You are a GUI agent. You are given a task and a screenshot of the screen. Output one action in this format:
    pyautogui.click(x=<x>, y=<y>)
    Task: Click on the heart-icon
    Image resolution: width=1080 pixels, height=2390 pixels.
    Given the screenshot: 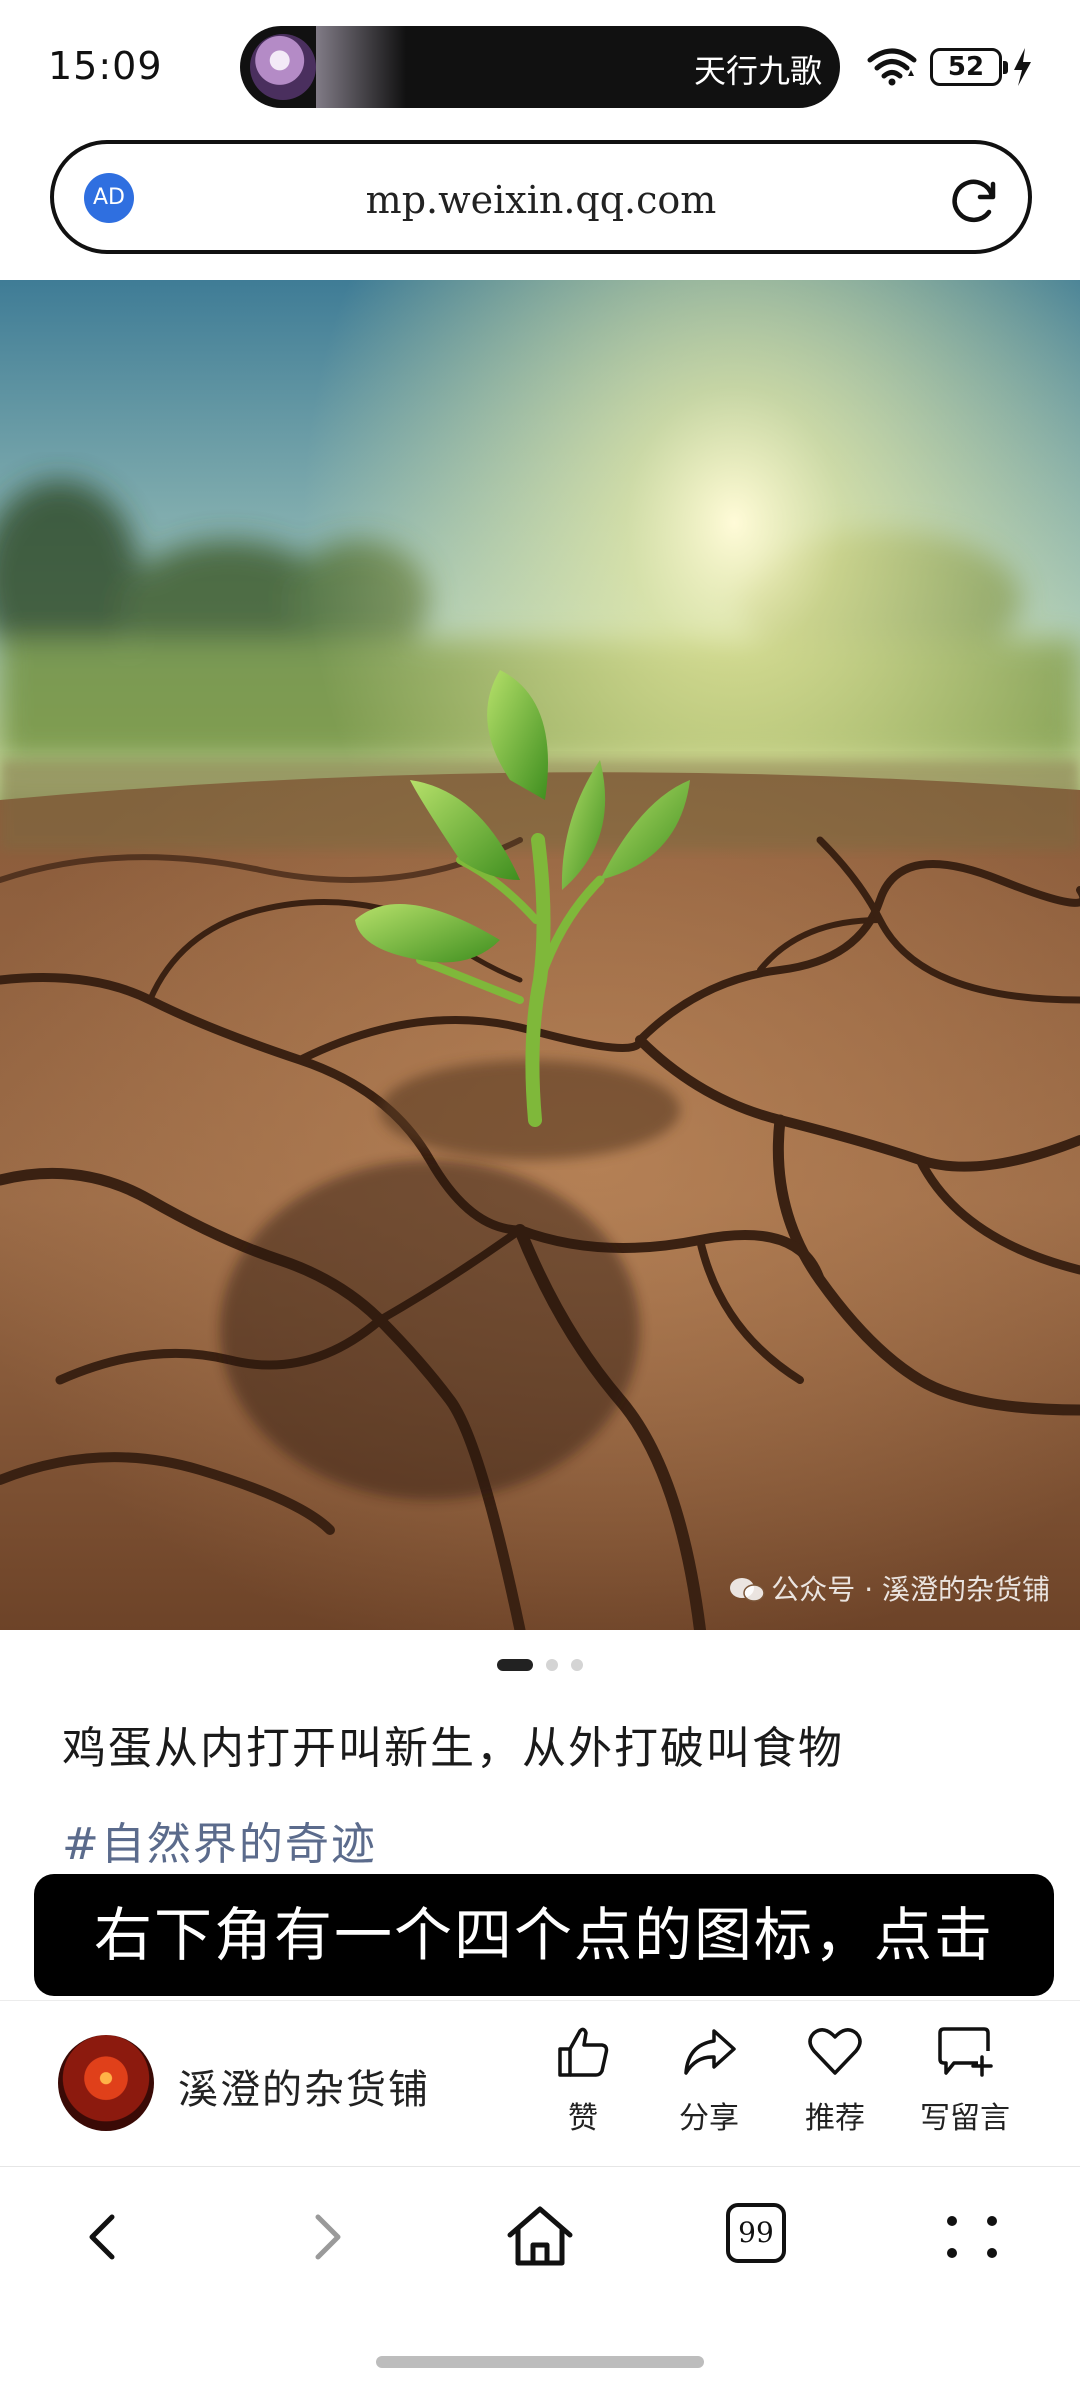 What is the action you would take?
    pyautogui.click(x=835, y=2051)
    